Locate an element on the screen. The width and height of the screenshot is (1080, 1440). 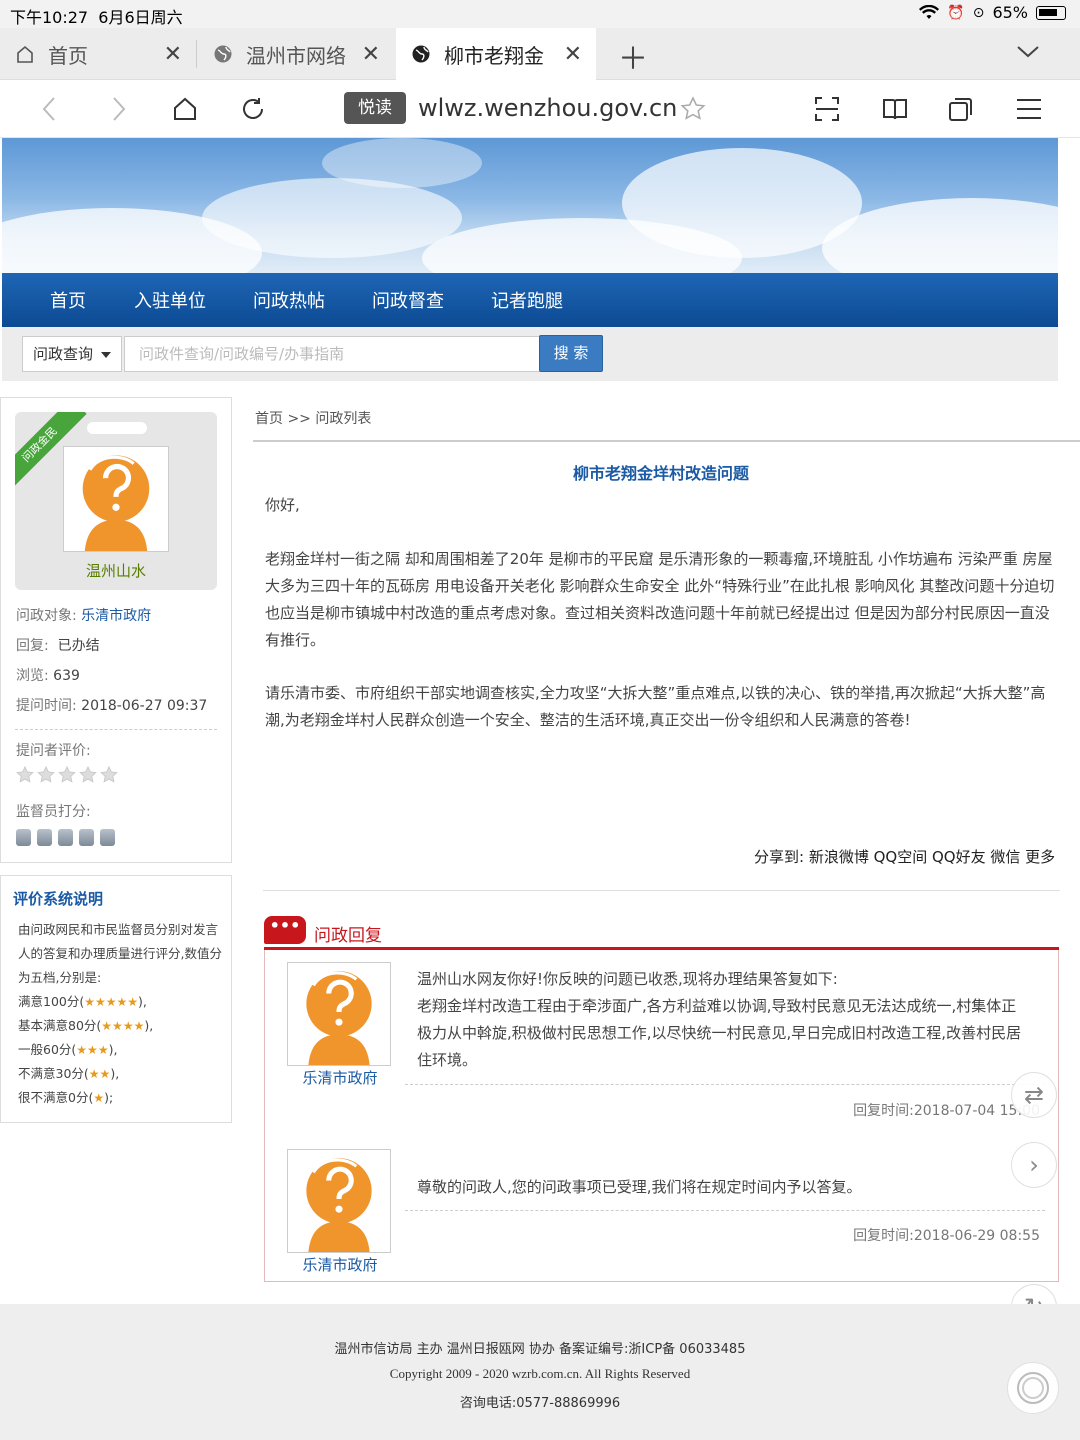
main-navigation: 首页 入驻单位 问政热帖 问政督查 记者跑腿 is located at coordinates (530, 300).